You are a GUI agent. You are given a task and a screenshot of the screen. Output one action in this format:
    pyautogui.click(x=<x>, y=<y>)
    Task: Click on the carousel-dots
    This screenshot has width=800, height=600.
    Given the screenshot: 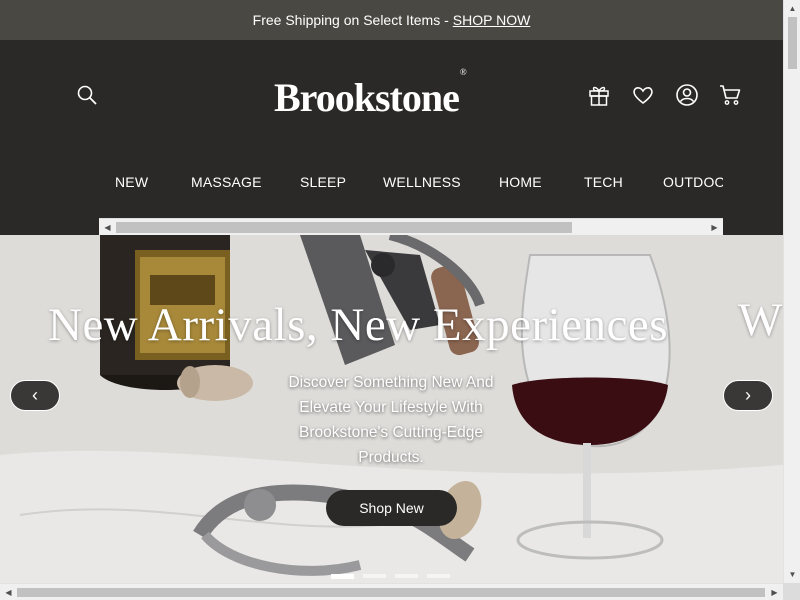 What is the action you would take?
    pyautogui.click(x=390, y=577)
    